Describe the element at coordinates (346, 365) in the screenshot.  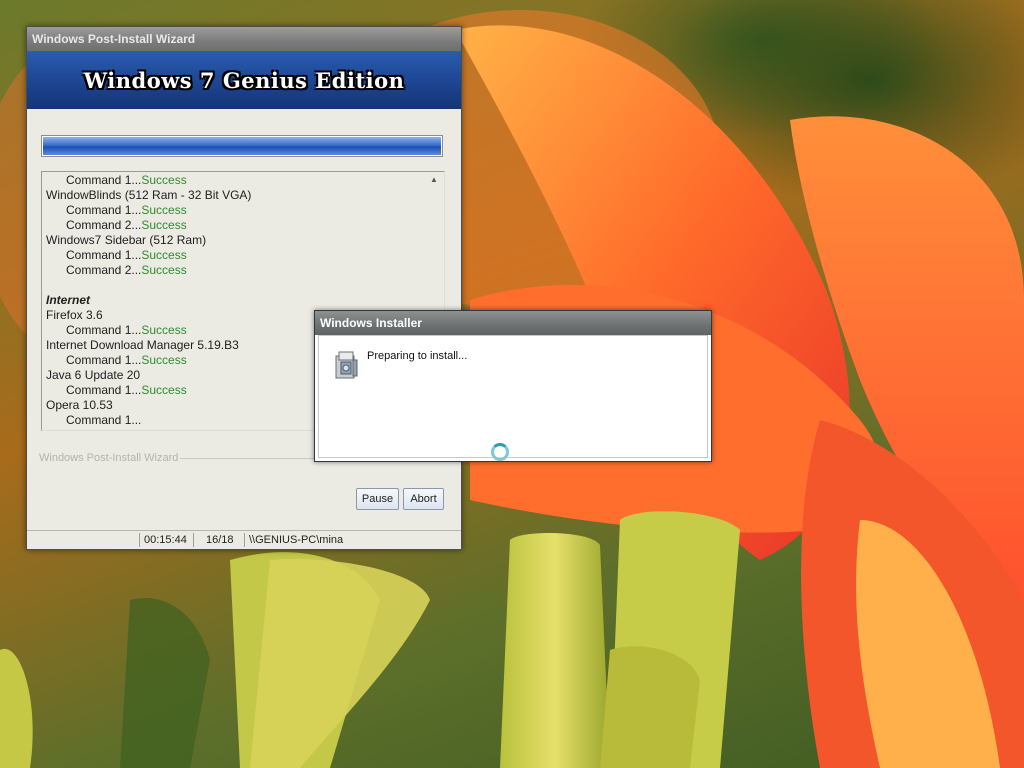
I see `installer-box-icon` at that location.